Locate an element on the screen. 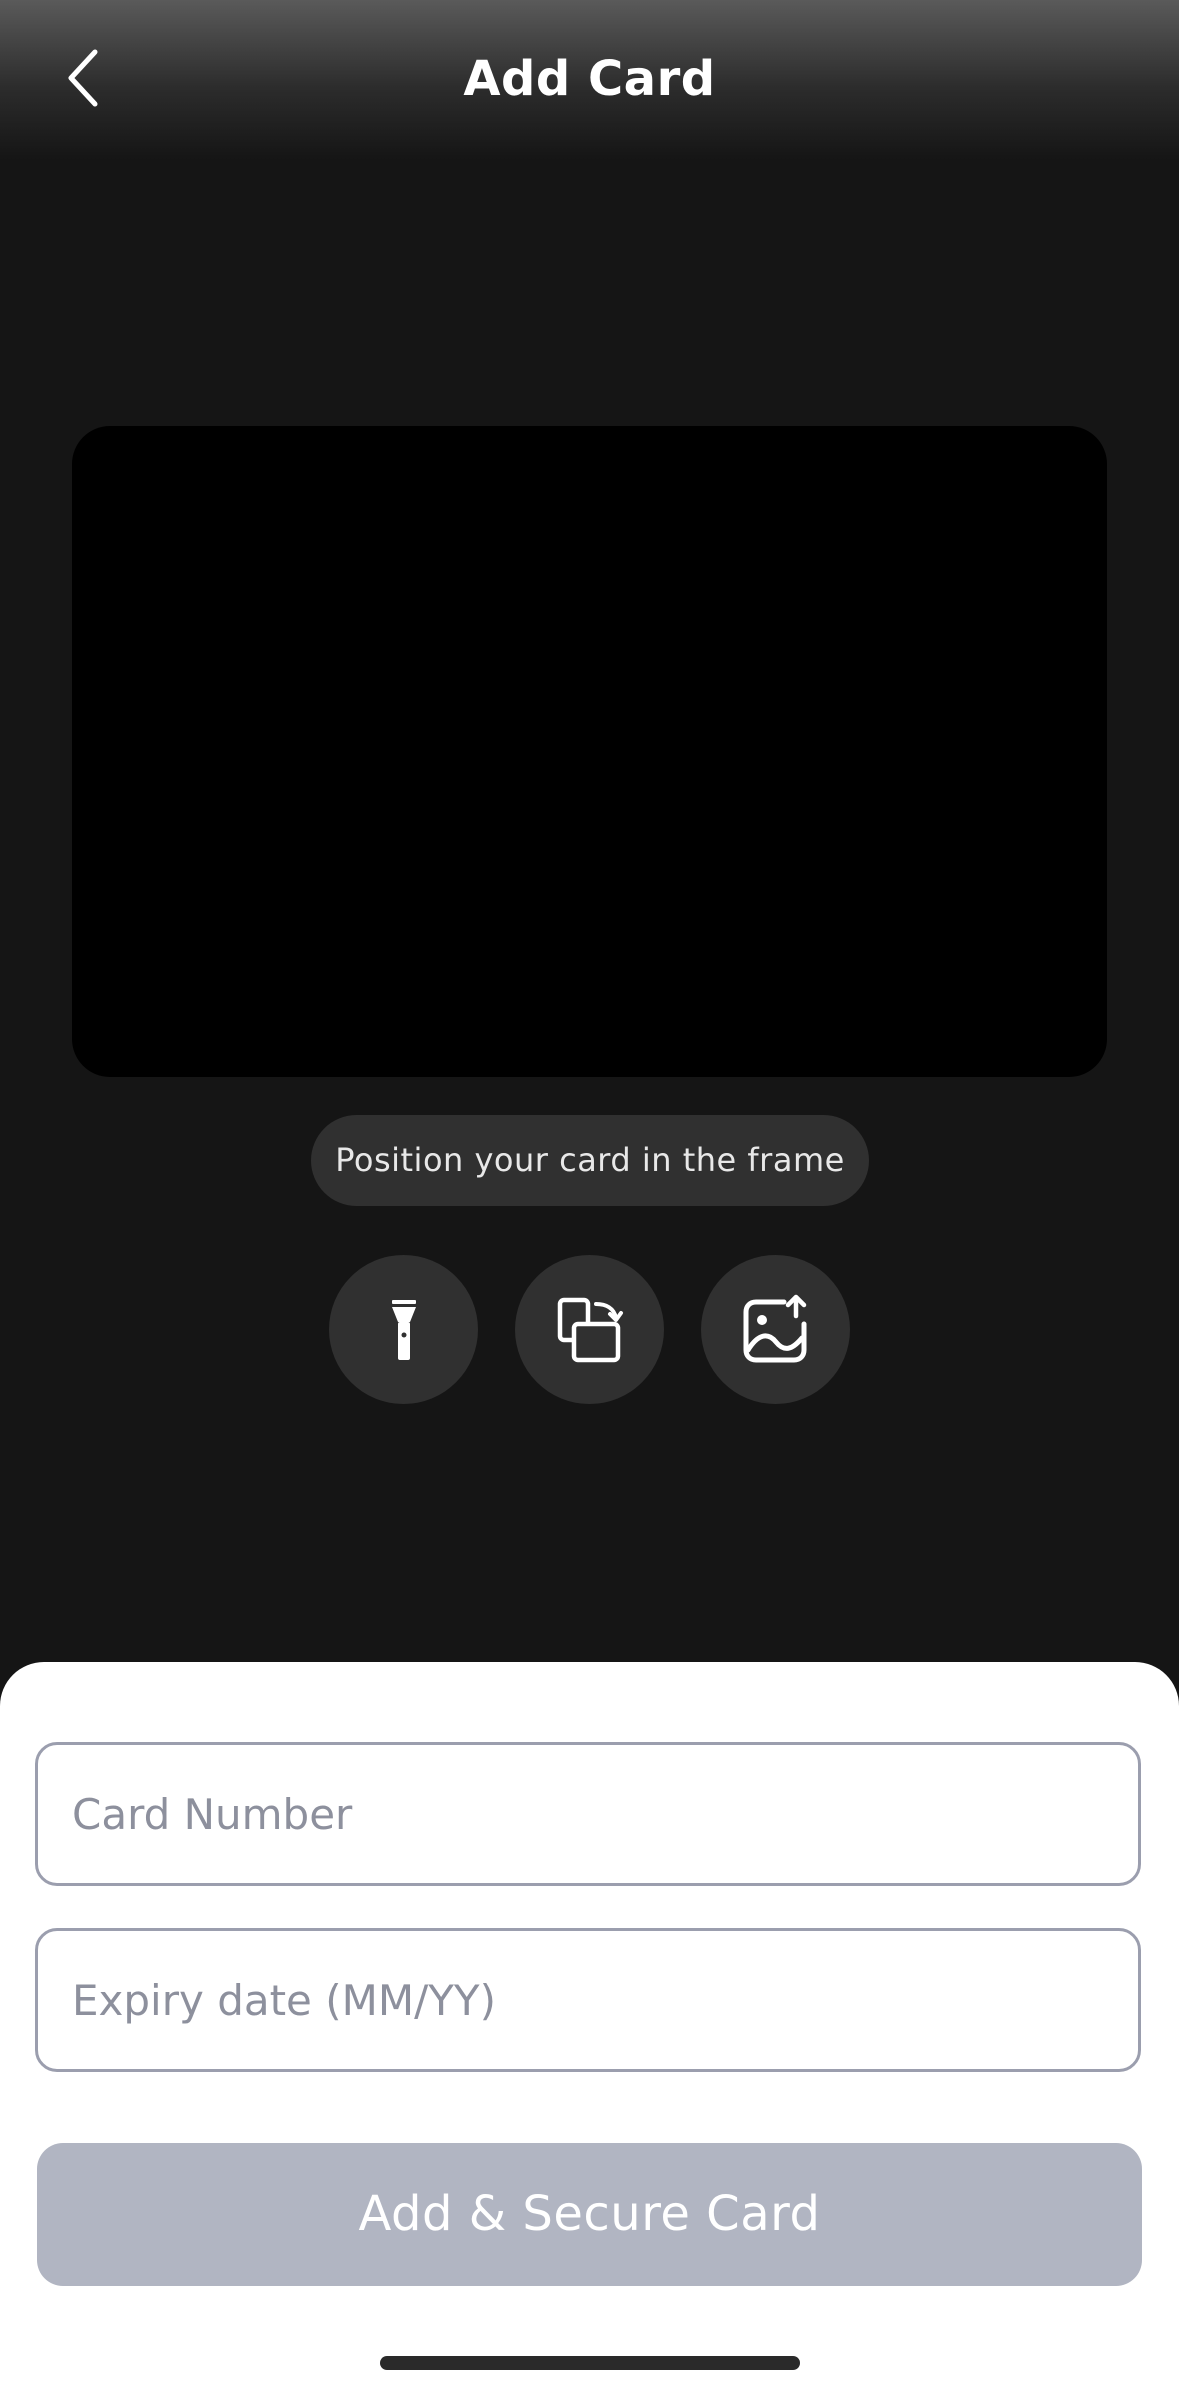 This screenshot has width=1179, height=2396. card-number-field is located at coordinates (588, 1814).